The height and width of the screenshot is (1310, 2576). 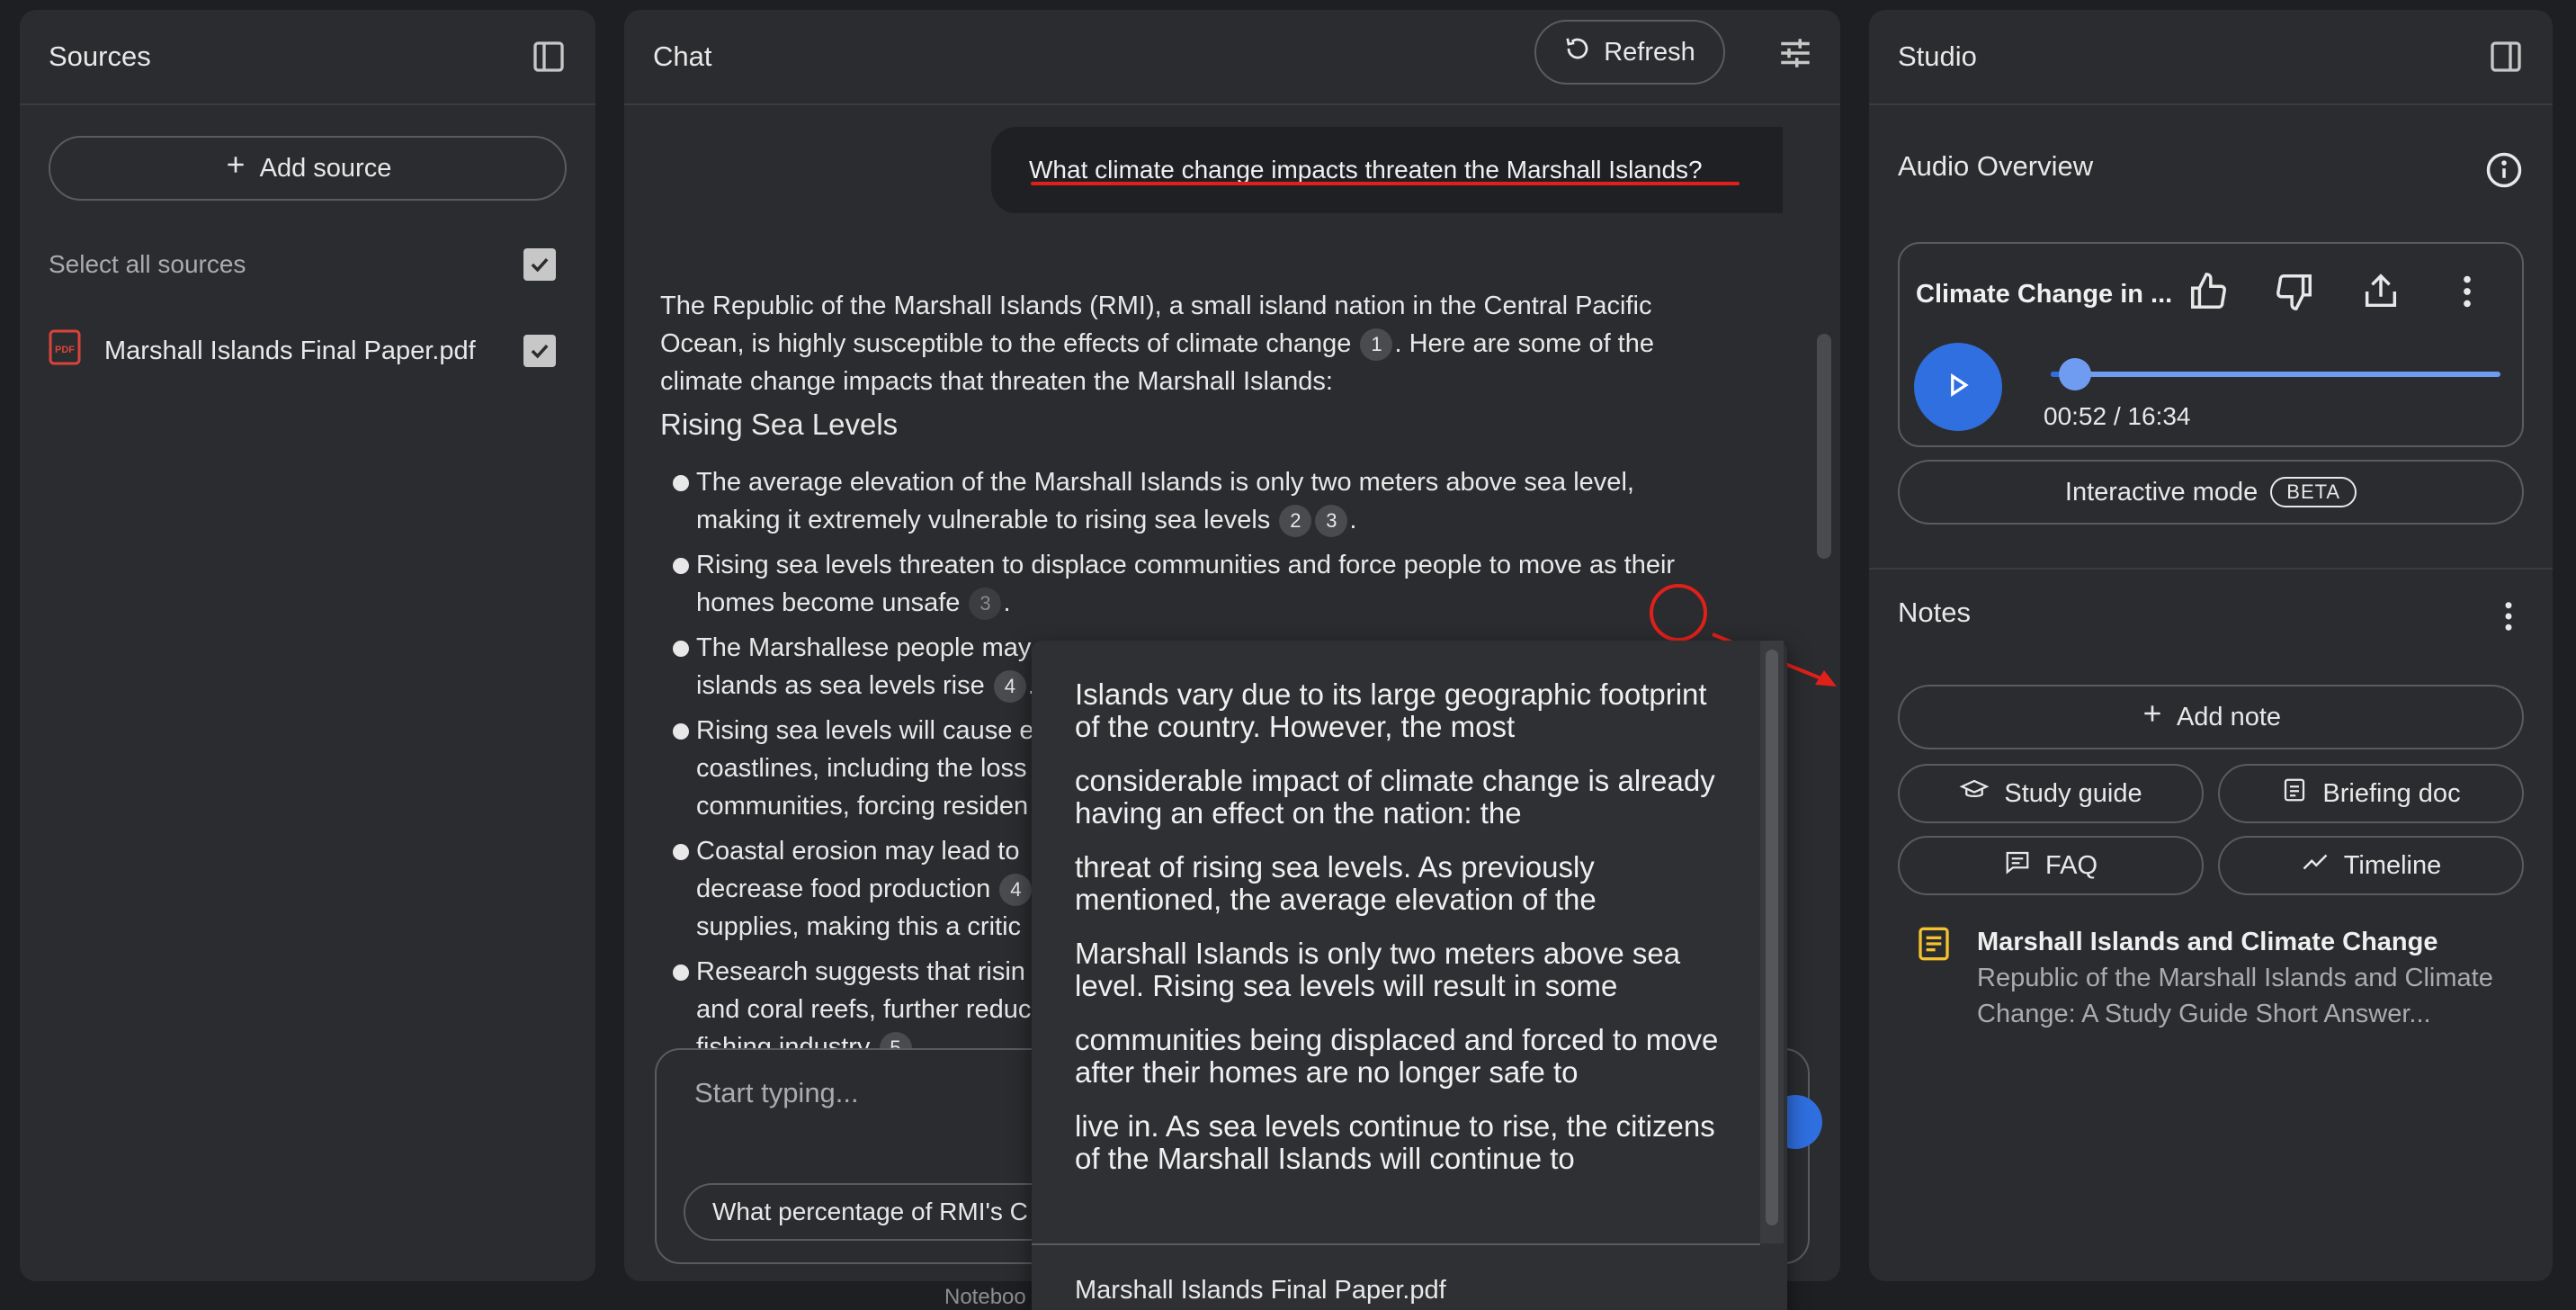 I want to click on chat-scrollbar, so click(x=1824, y=446).